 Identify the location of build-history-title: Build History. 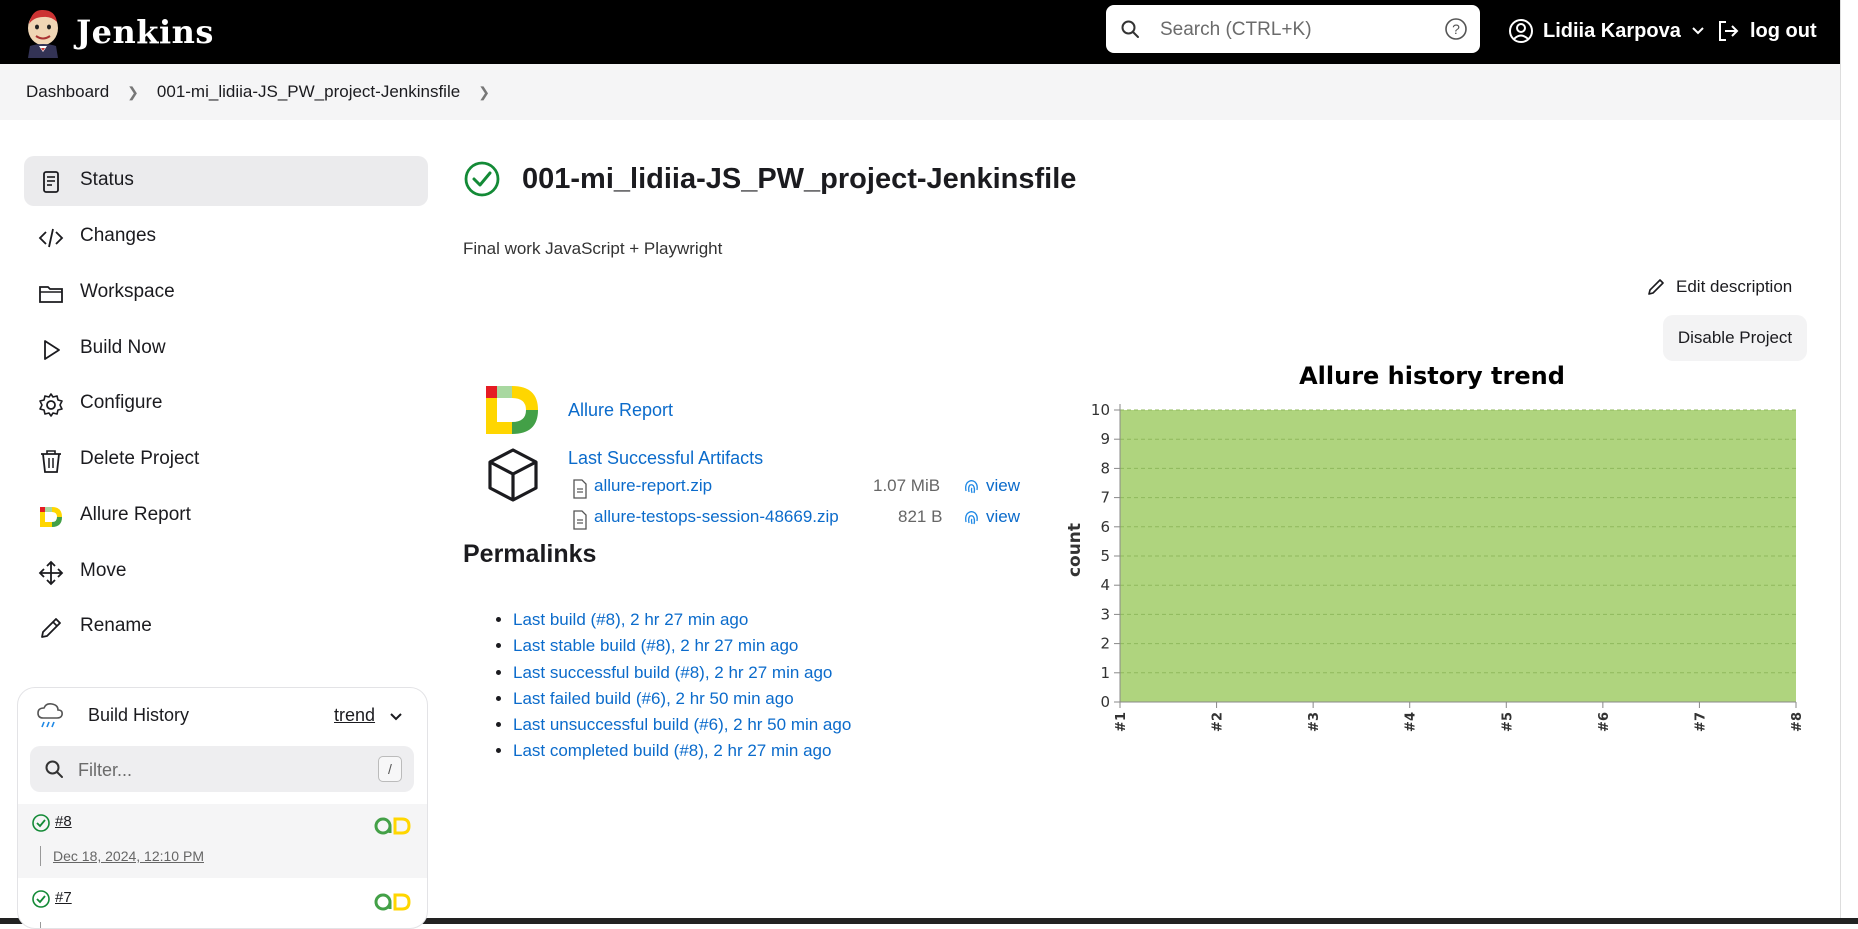
(139, 715).